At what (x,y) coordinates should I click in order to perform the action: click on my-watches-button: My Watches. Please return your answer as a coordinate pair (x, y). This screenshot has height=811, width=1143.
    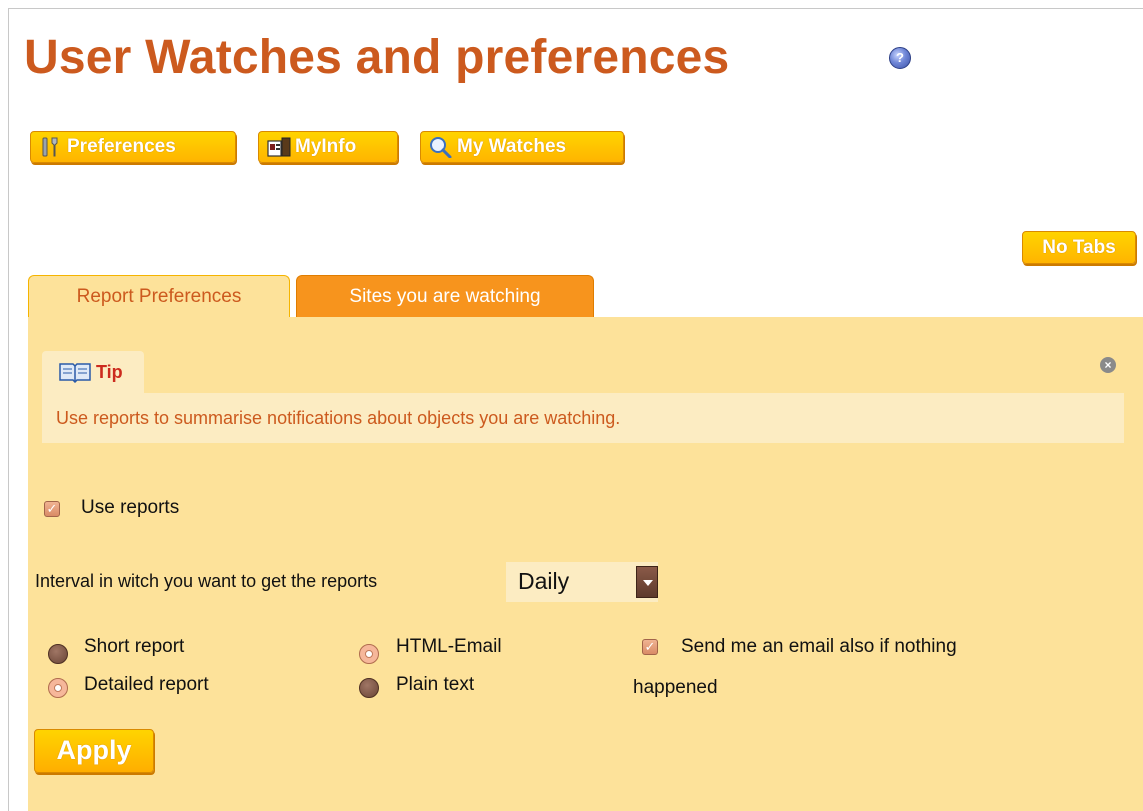
    Looking at the image, I should click on (522, 147).